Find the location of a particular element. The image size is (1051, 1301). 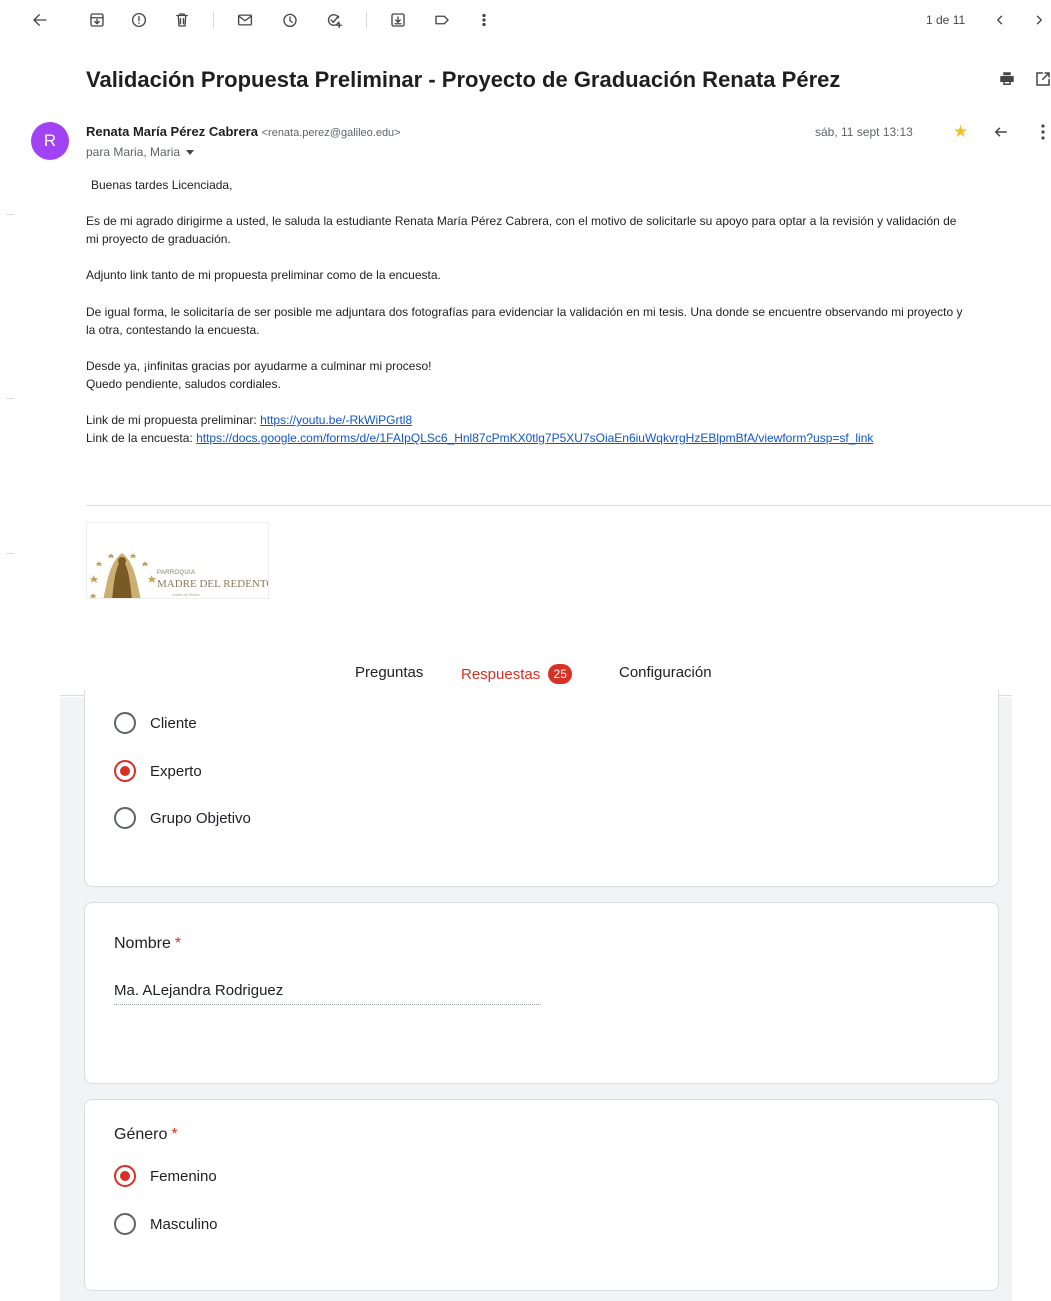

star-icon: ★ is located at coordinates (960, 132).